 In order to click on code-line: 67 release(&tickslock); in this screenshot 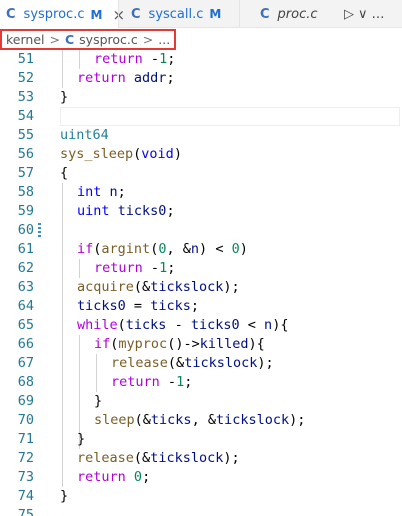, I will do `click(201, 363)`.